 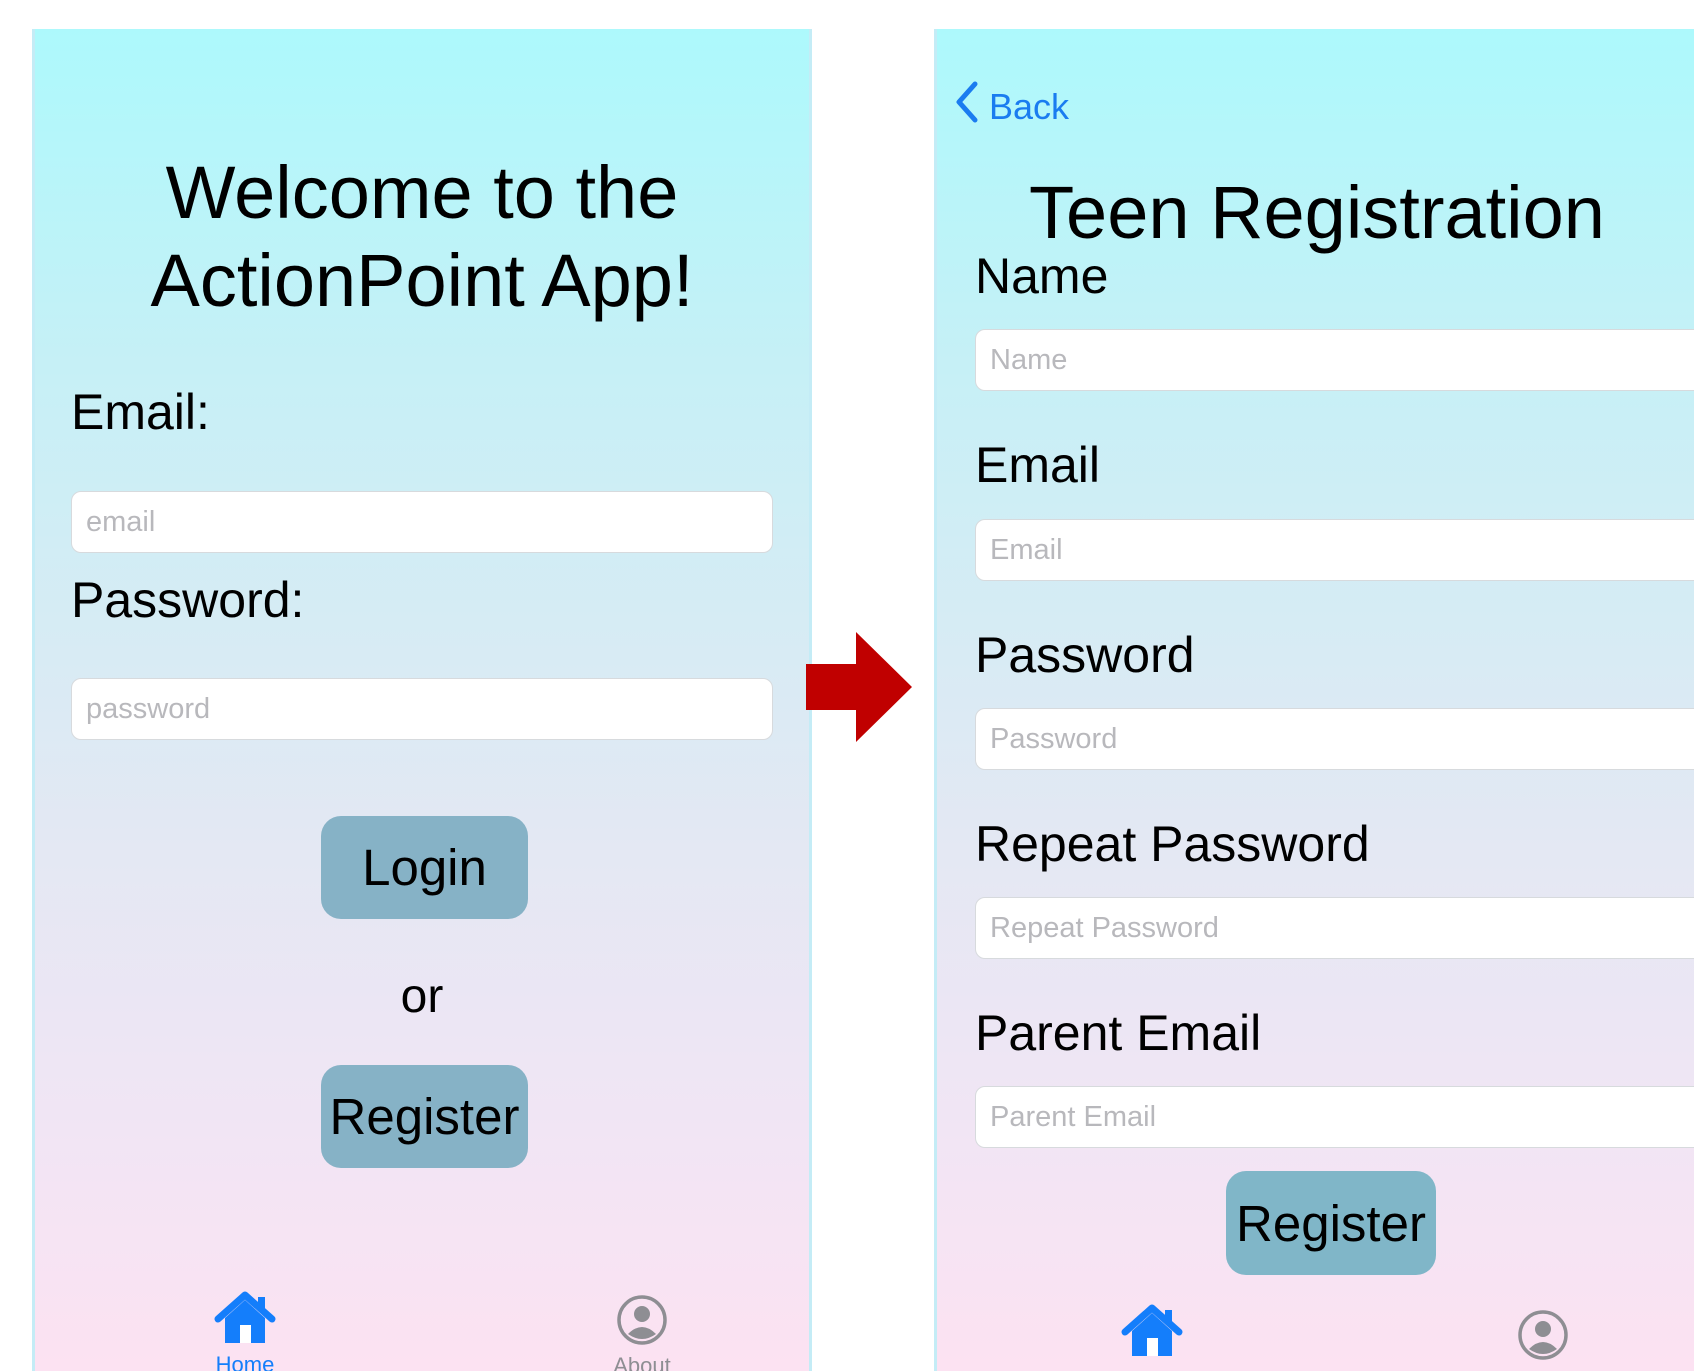 What do you see at coordinates (642, 1362) in the screenshot?
I see `tab-about-label: About` at bounding box center [642, 1362].